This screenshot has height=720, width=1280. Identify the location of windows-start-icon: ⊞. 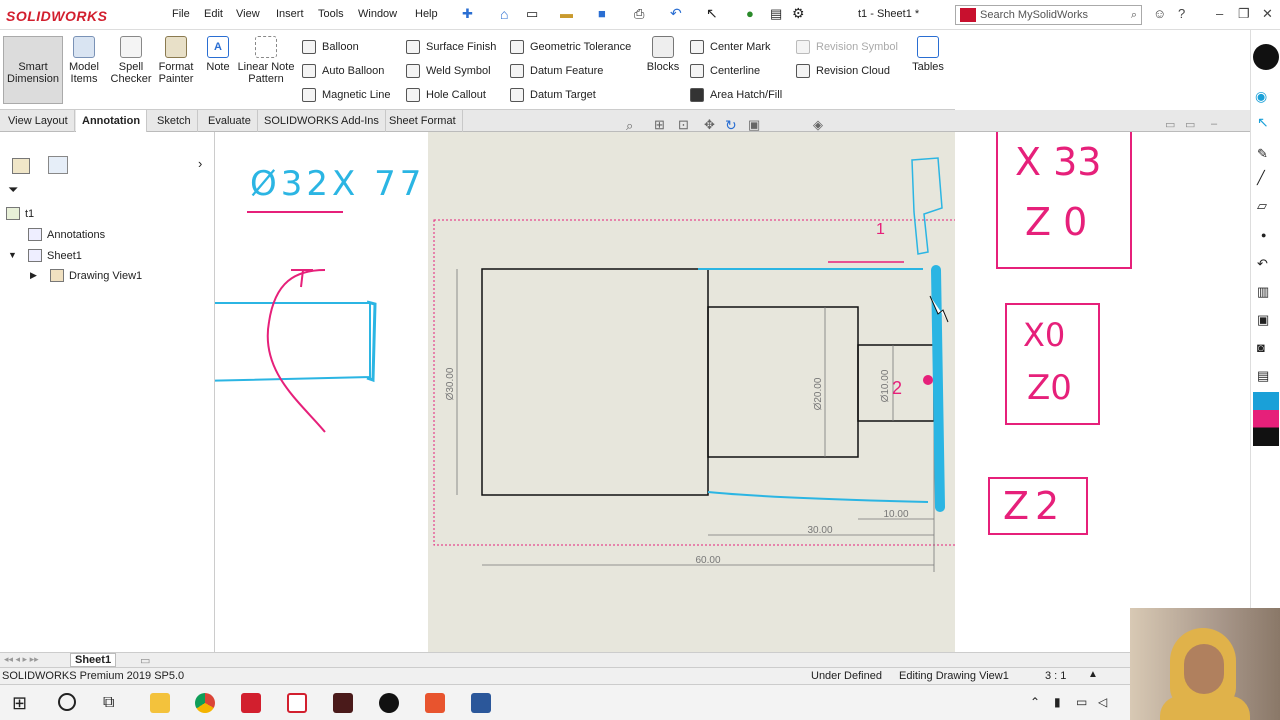
(22, 703).